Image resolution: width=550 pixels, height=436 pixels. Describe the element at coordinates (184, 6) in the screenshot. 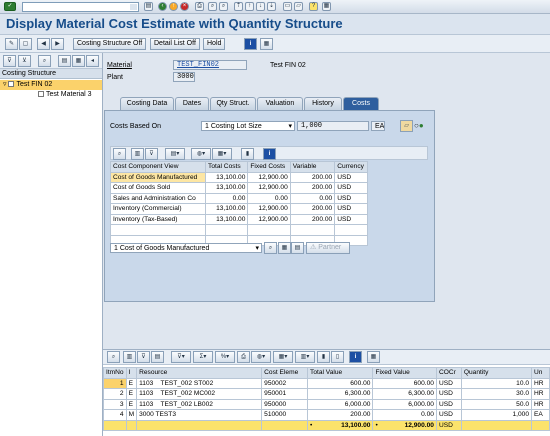

I see `cancel-icon: ×` at that location.